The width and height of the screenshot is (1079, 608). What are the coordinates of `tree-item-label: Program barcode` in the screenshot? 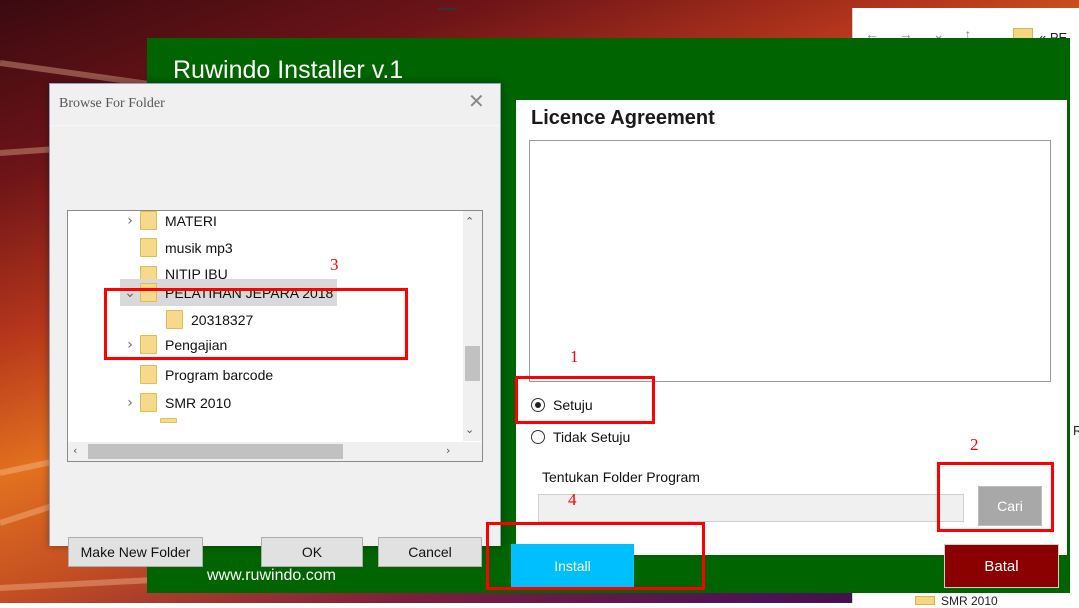 It's located at (219, 374).